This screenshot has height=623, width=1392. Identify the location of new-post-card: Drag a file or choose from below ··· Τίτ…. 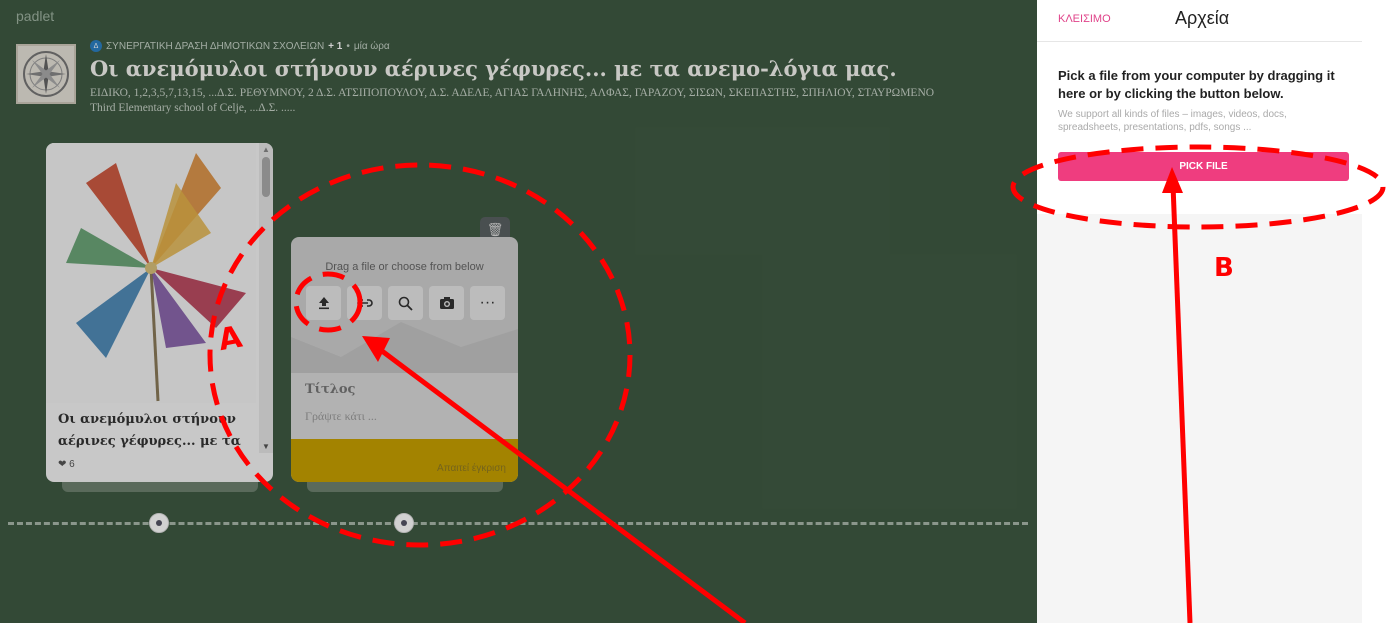
(404, 359).